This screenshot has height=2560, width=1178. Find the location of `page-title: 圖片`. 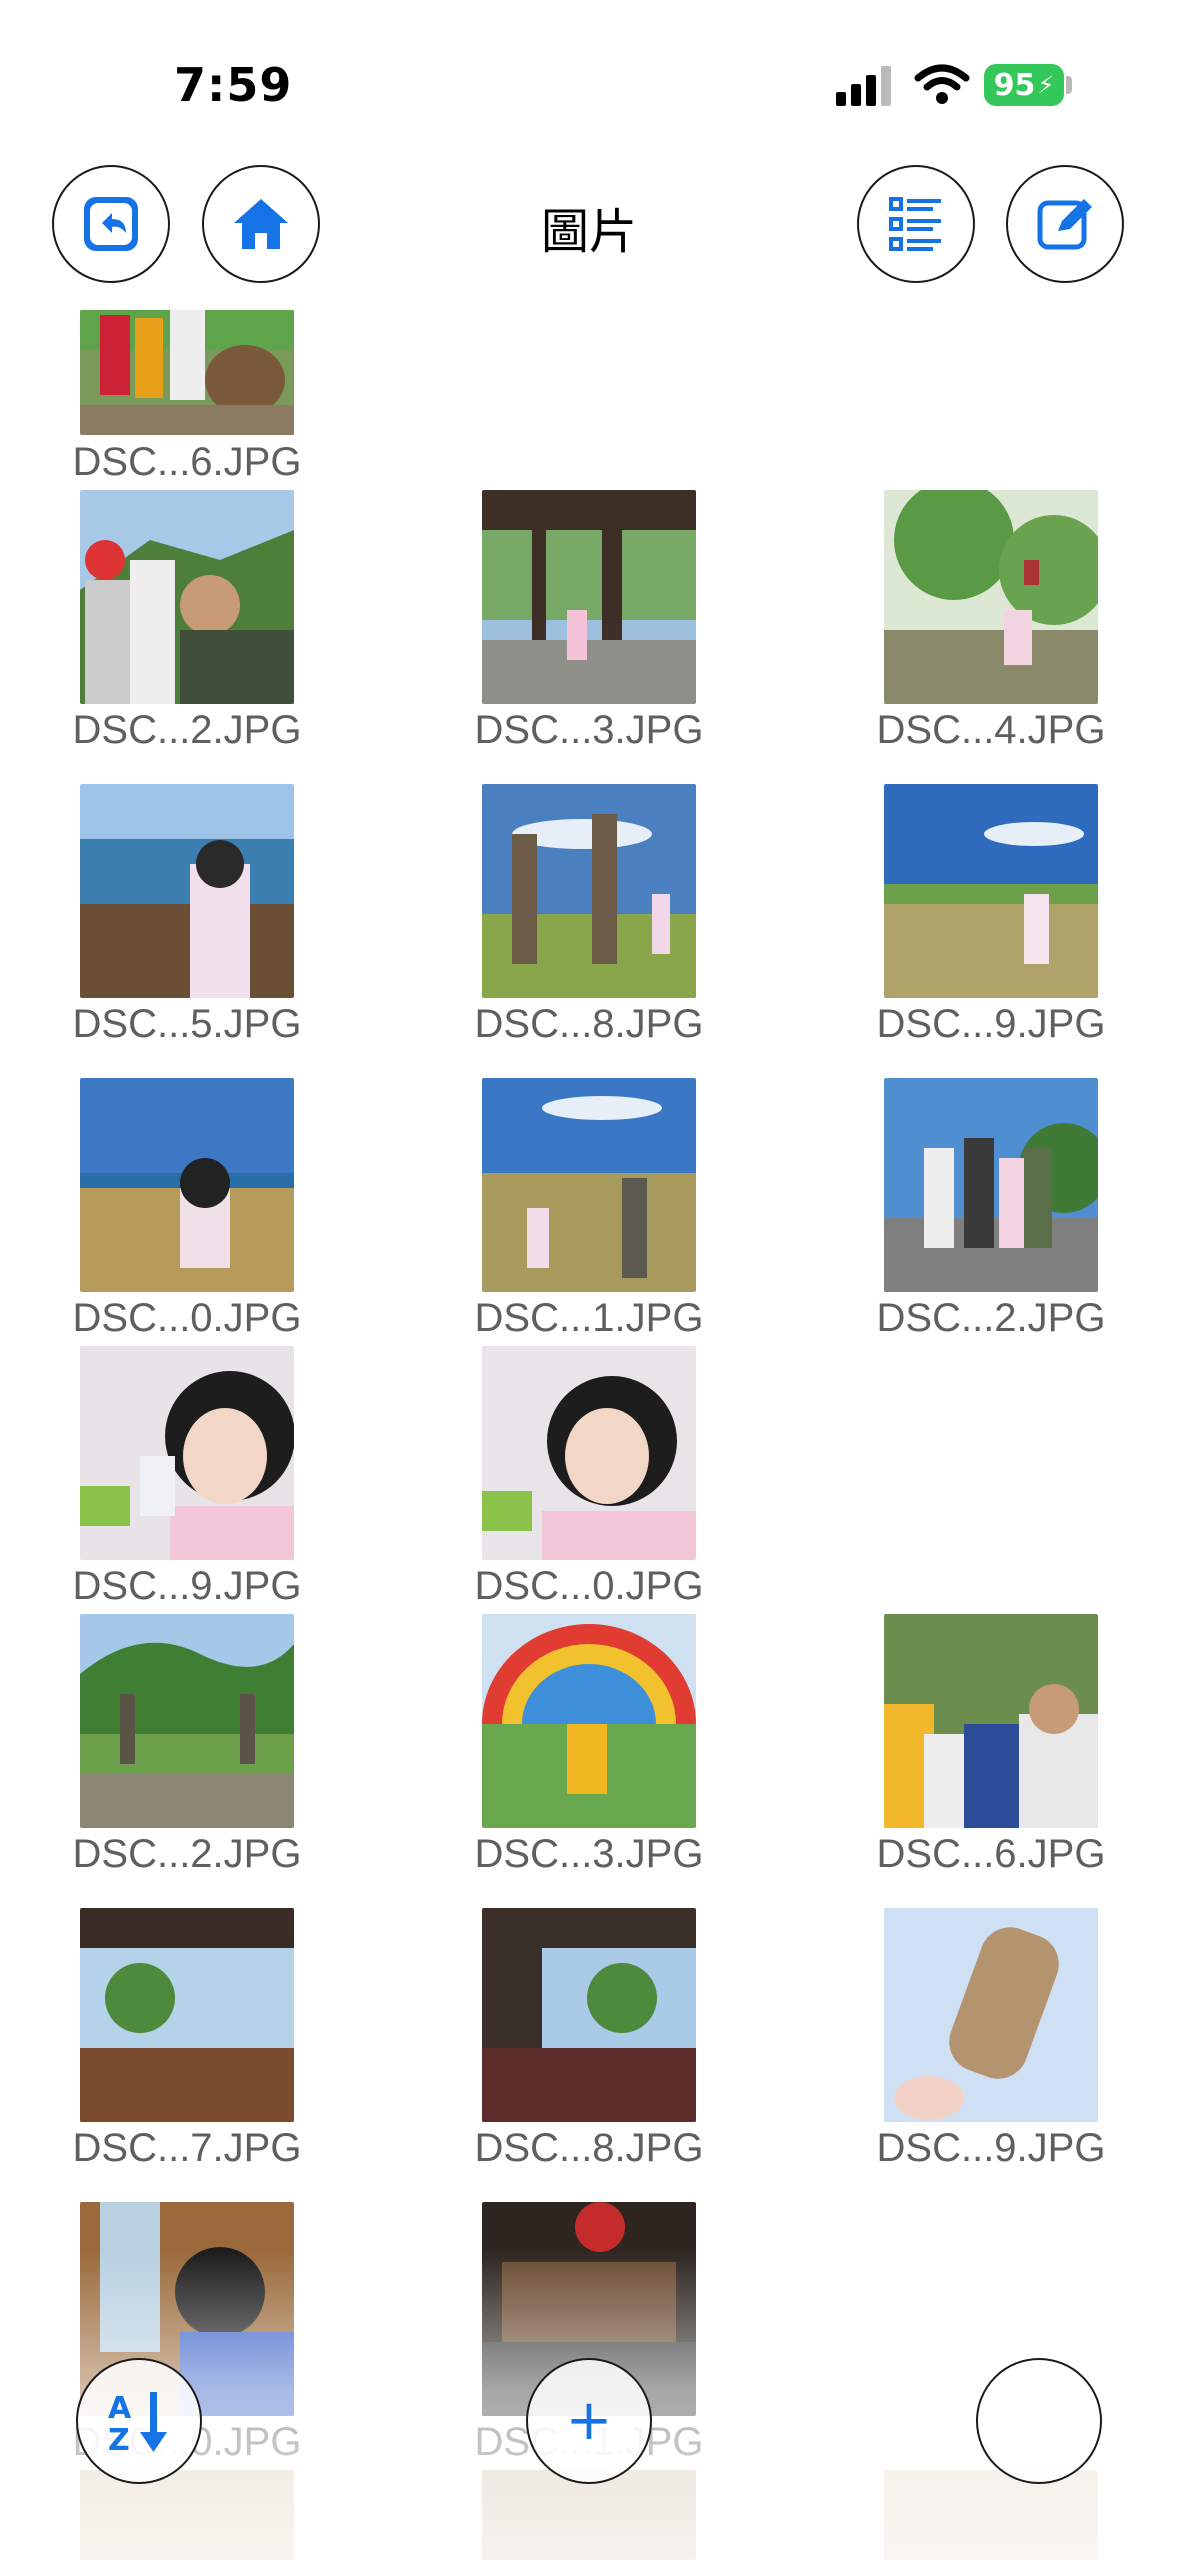

page-title: 圖片 is located at coordinates (588, 232).